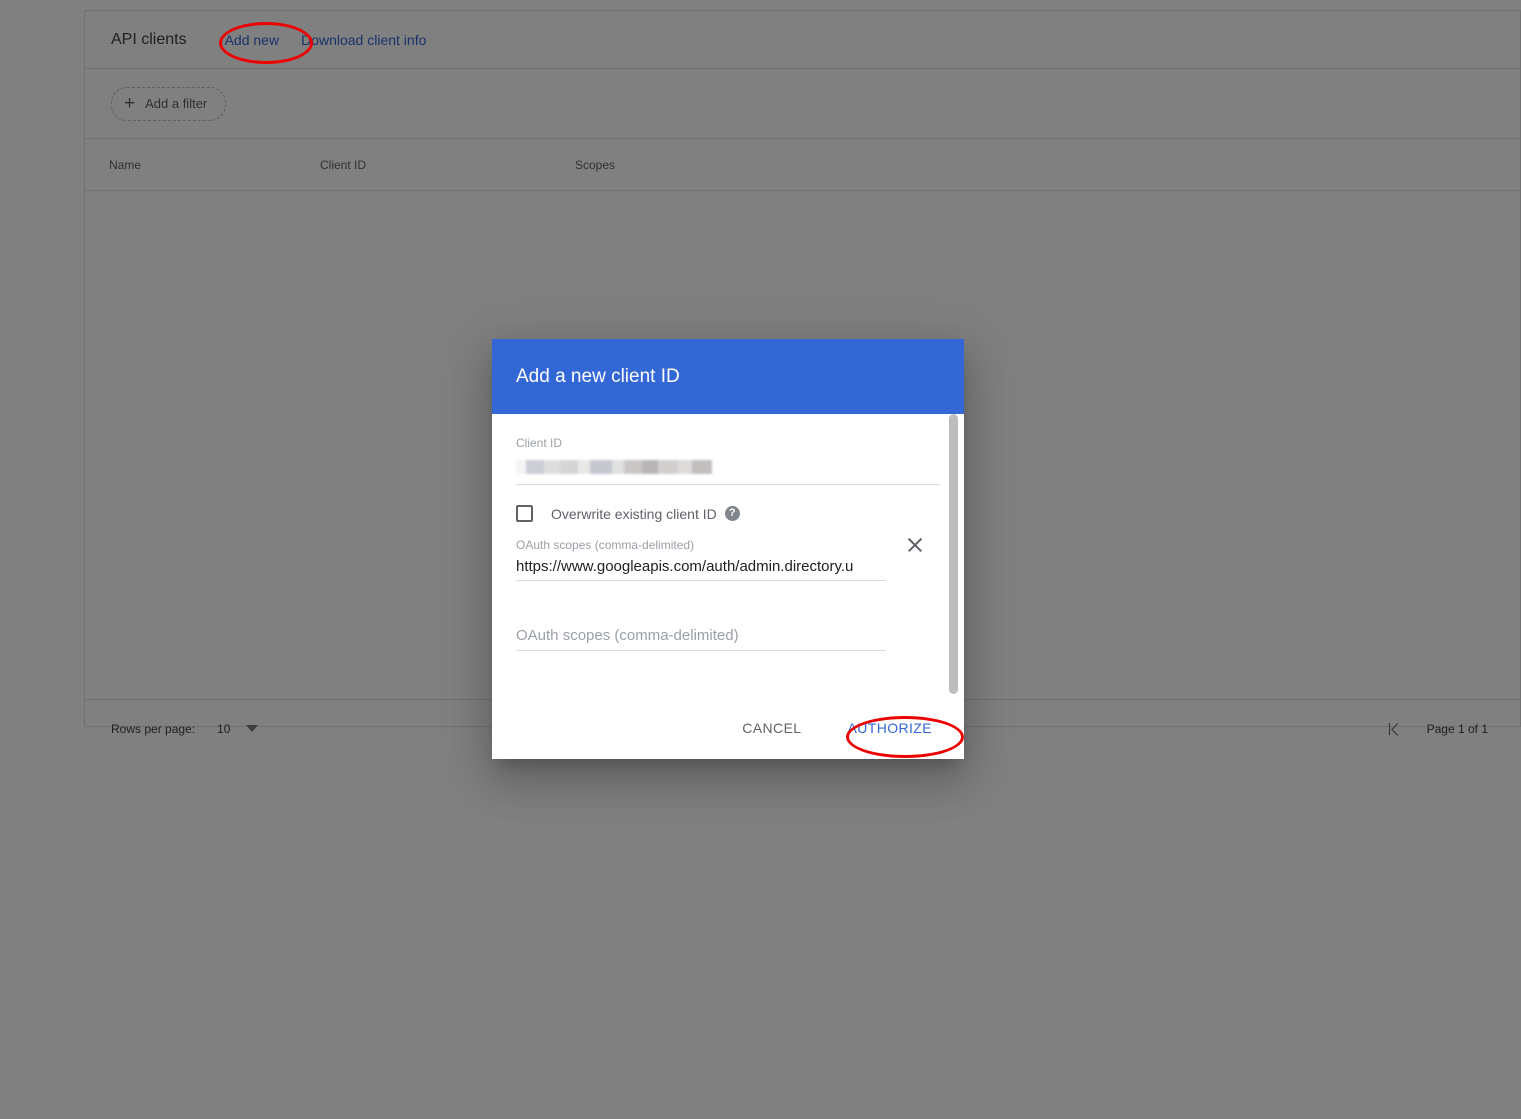 This screenshot has height=1119, width=1521. Describe the element at coordinates (732, 513) in the screenshot. I see `help-icon: ?` at that location.